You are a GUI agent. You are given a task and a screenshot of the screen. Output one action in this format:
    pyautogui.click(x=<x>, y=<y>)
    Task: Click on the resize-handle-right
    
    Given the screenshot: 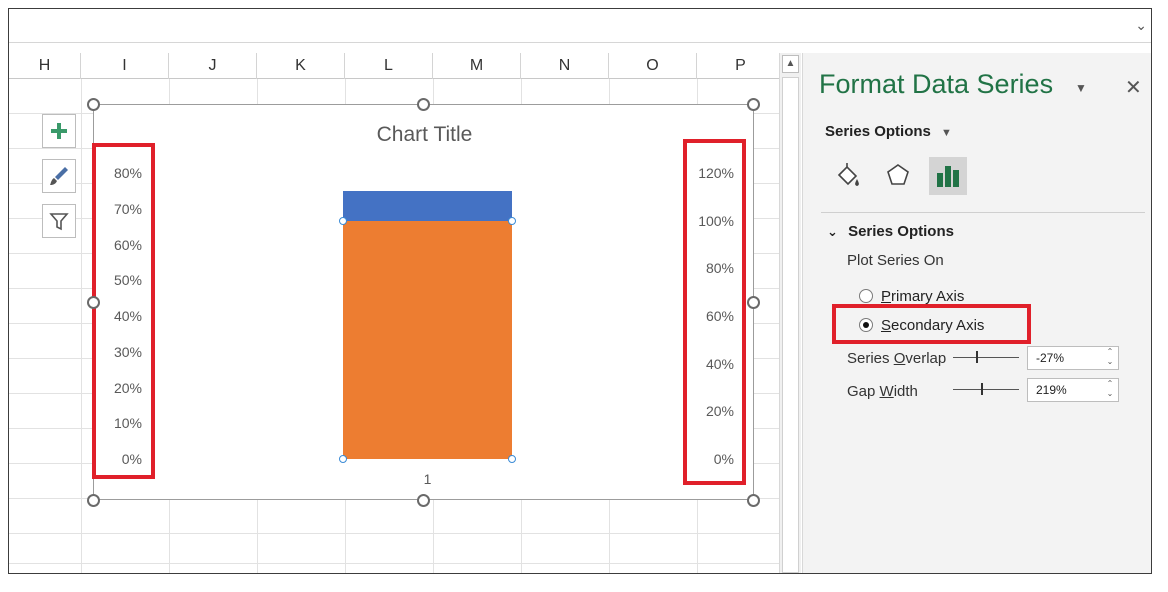 What is the action you would take?
    pyautogui.click(x=753, y=302)
    